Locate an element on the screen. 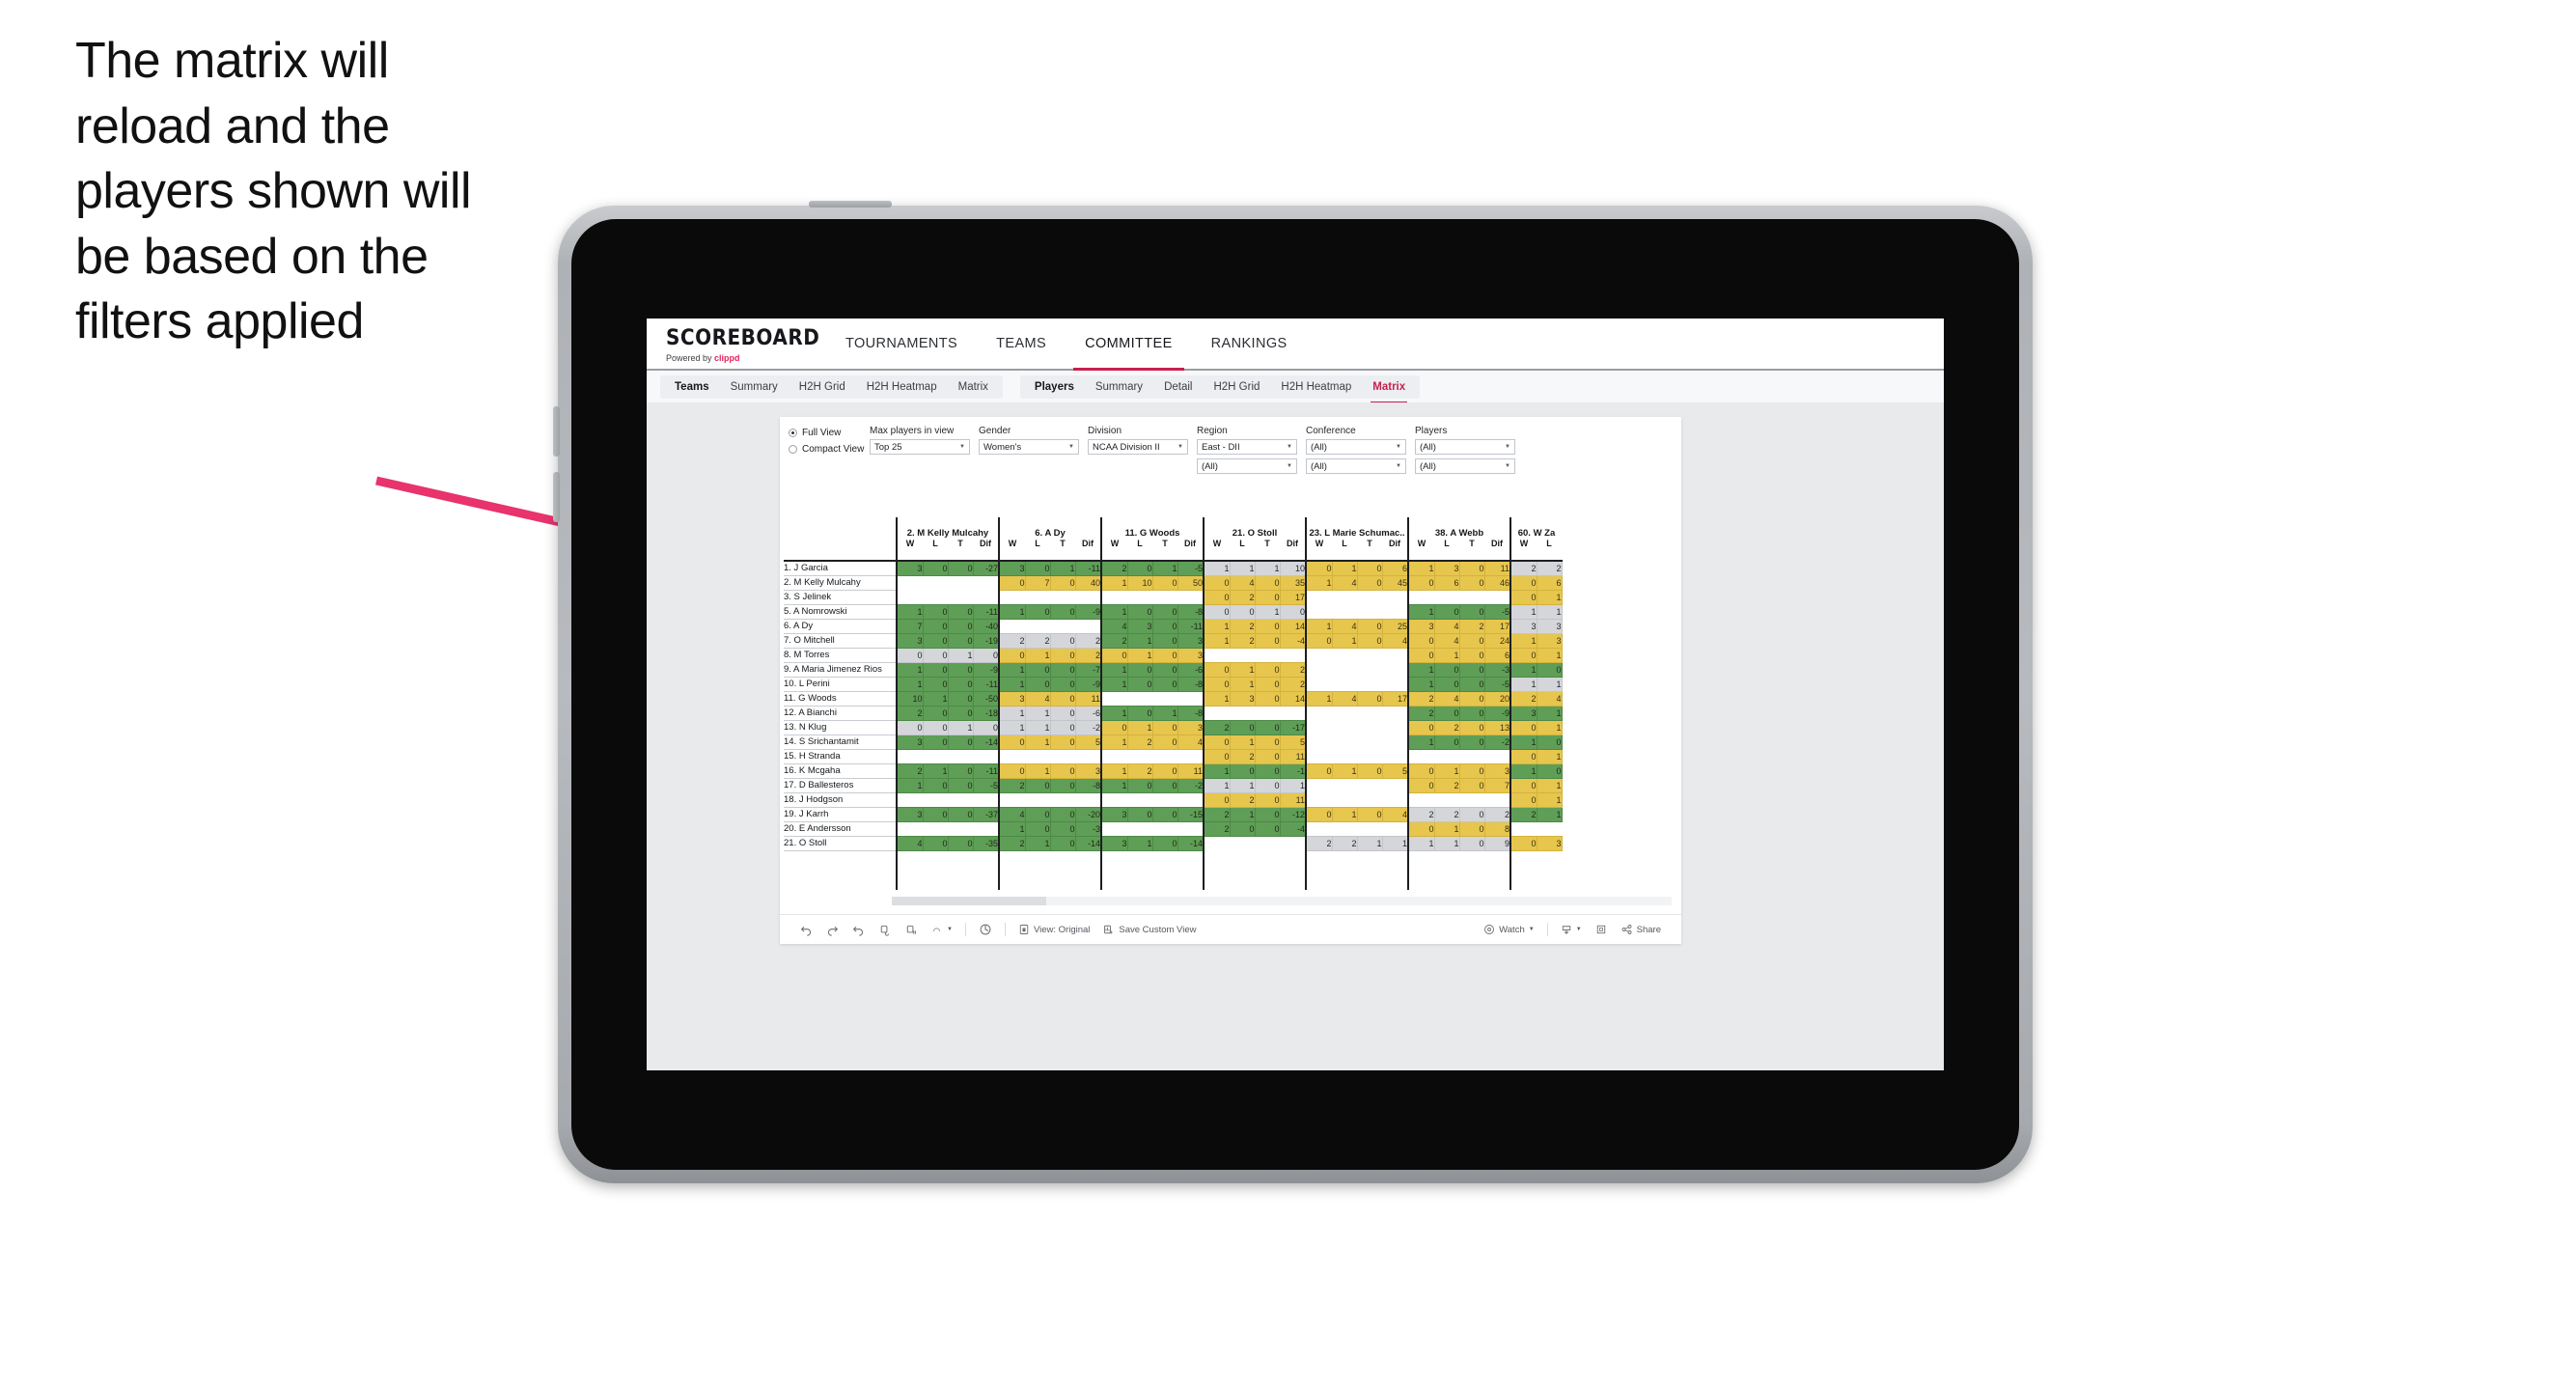 This screenshot has width=2576, height=1386. matrix-cell: 2 is located at coordinates (1523, 698).